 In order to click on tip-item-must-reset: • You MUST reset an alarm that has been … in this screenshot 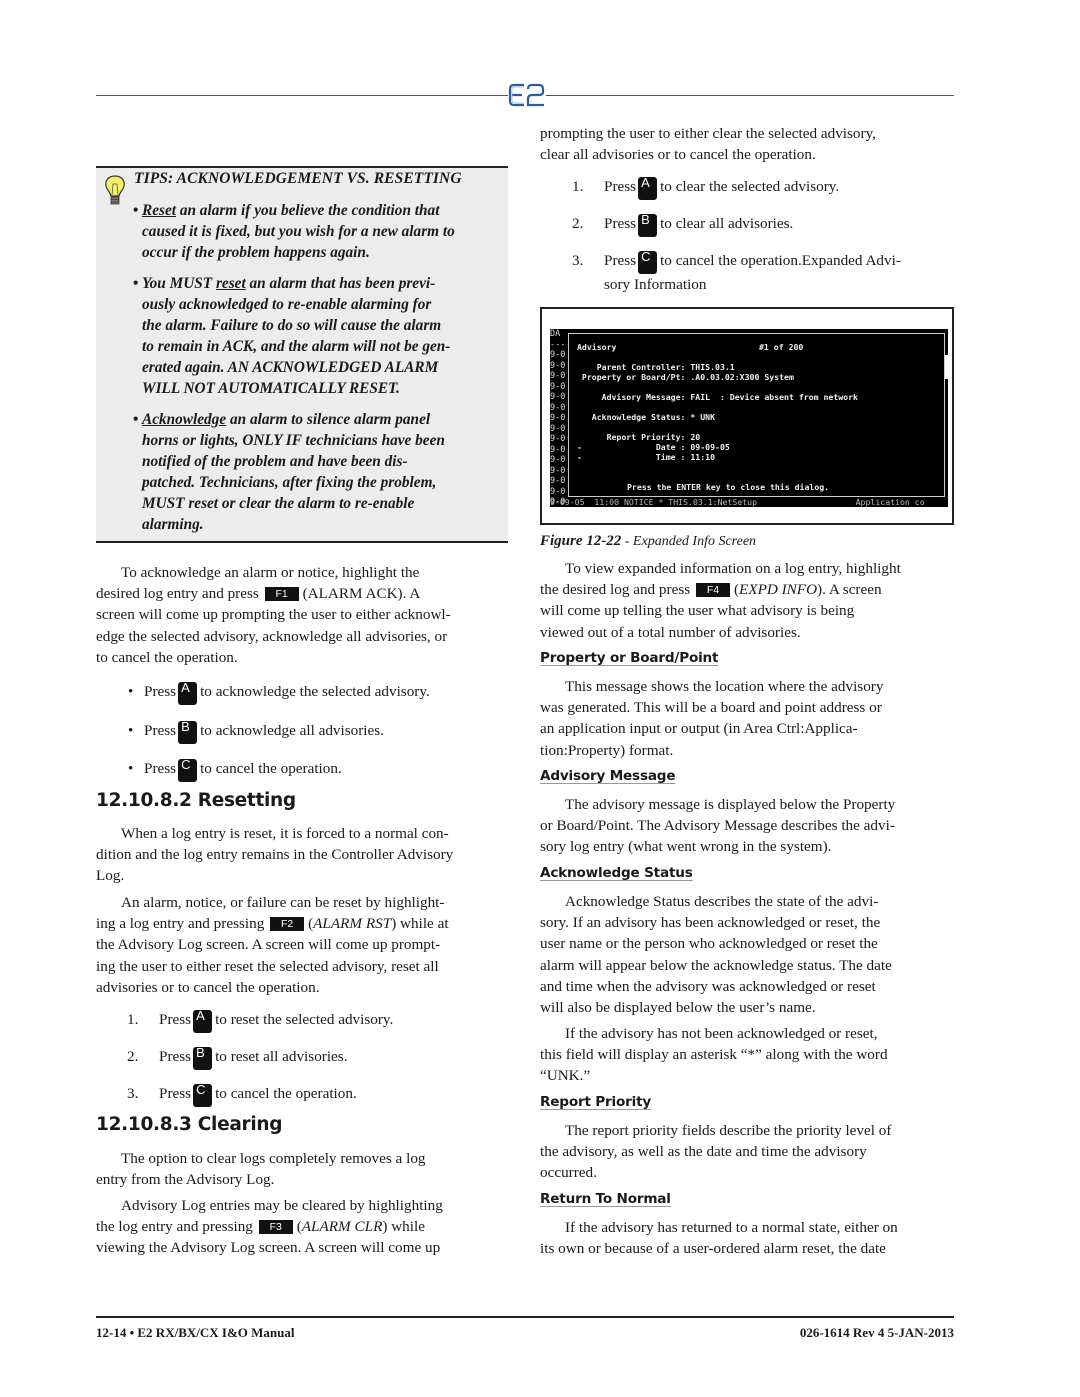, I will do `click(292, 336)`.